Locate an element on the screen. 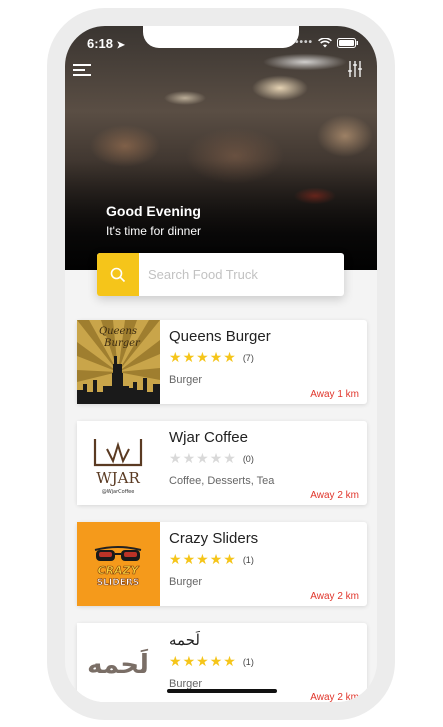  truck-name: Queens Burger is located at coordinates (220, 336).